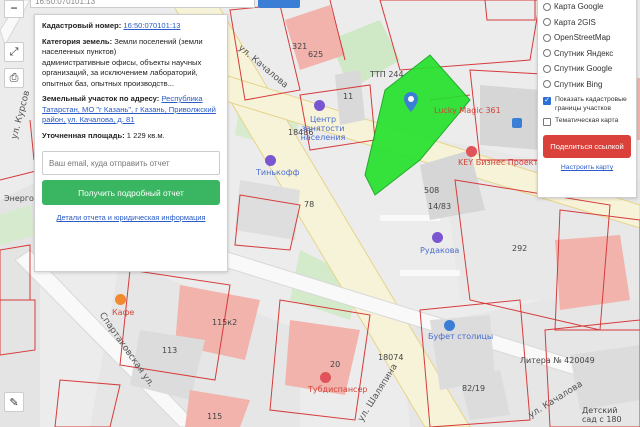 The width and height of the screenshot is (640, 427). What do you see at coordinates (170, 350) in the screenshot?
I see `house-number: 113` at bounding box center [170, 350].